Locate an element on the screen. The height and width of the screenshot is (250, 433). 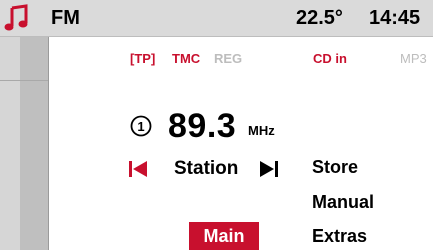
station-label: Station is located at coordinates (206, 168).